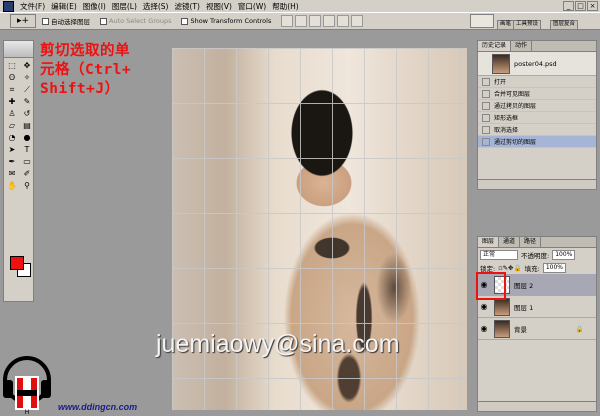  I want to click on menu-image: 图像(I), so click(94, 6).